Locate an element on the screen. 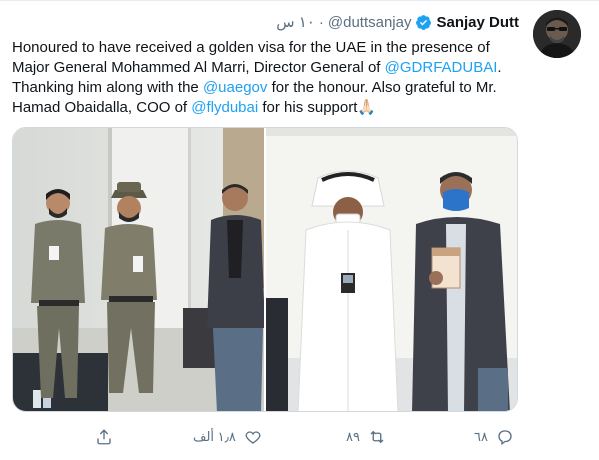 The height and width of the screenshot is (460, 599). mention-flydubai: @flydubai is located at coordinates (224, 107).